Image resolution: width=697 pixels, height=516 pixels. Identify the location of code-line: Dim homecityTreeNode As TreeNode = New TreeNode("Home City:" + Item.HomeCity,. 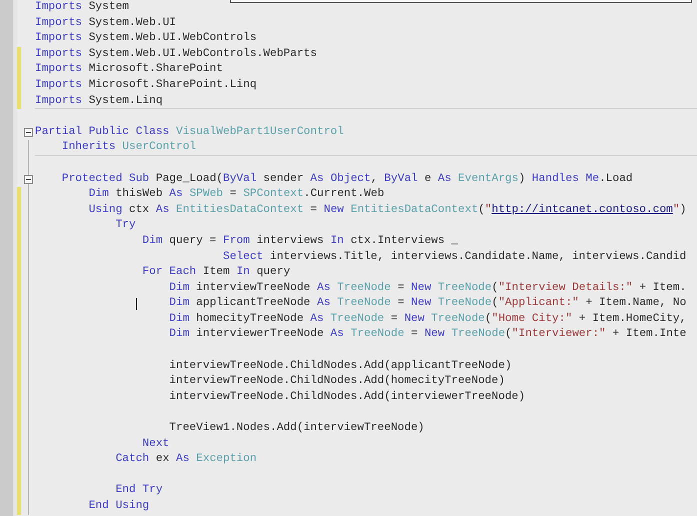
(427, 319).